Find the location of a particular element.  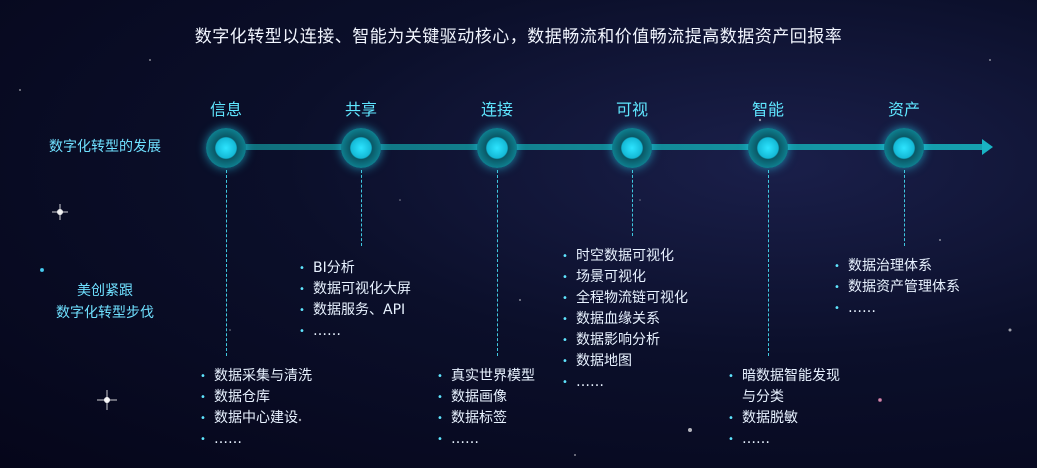

list-item: BI分析 is located at coordinates (355, 268).